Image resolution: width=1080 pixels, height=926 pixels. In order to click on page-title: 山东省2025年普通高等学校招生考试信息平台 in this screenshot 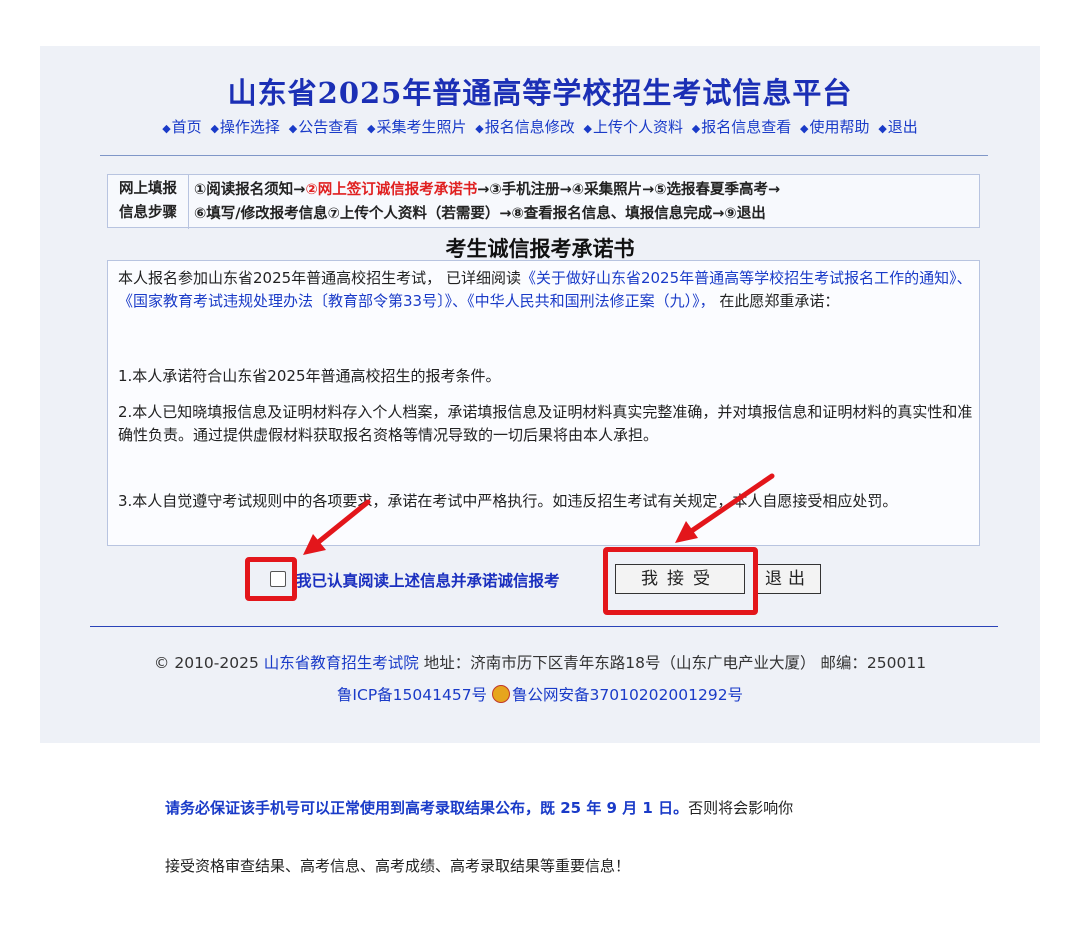, I will do `click(540, 93)`.